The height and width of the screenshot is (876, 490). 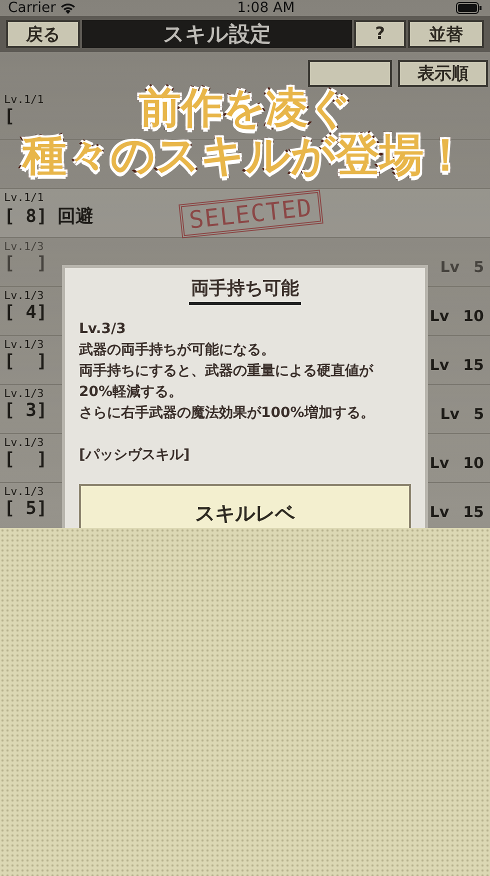 I want to click on dialog-level: Lv.3/3, so click(x=103, y=329).